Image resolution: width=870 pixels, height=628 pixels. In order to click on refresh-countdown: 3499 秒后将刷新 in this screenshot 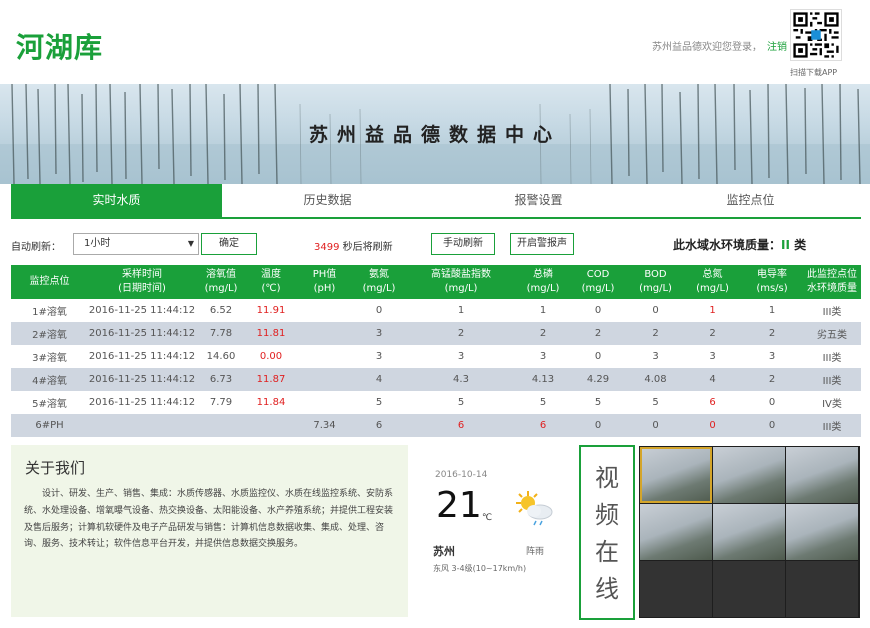, I will do `click(353, 245)`.